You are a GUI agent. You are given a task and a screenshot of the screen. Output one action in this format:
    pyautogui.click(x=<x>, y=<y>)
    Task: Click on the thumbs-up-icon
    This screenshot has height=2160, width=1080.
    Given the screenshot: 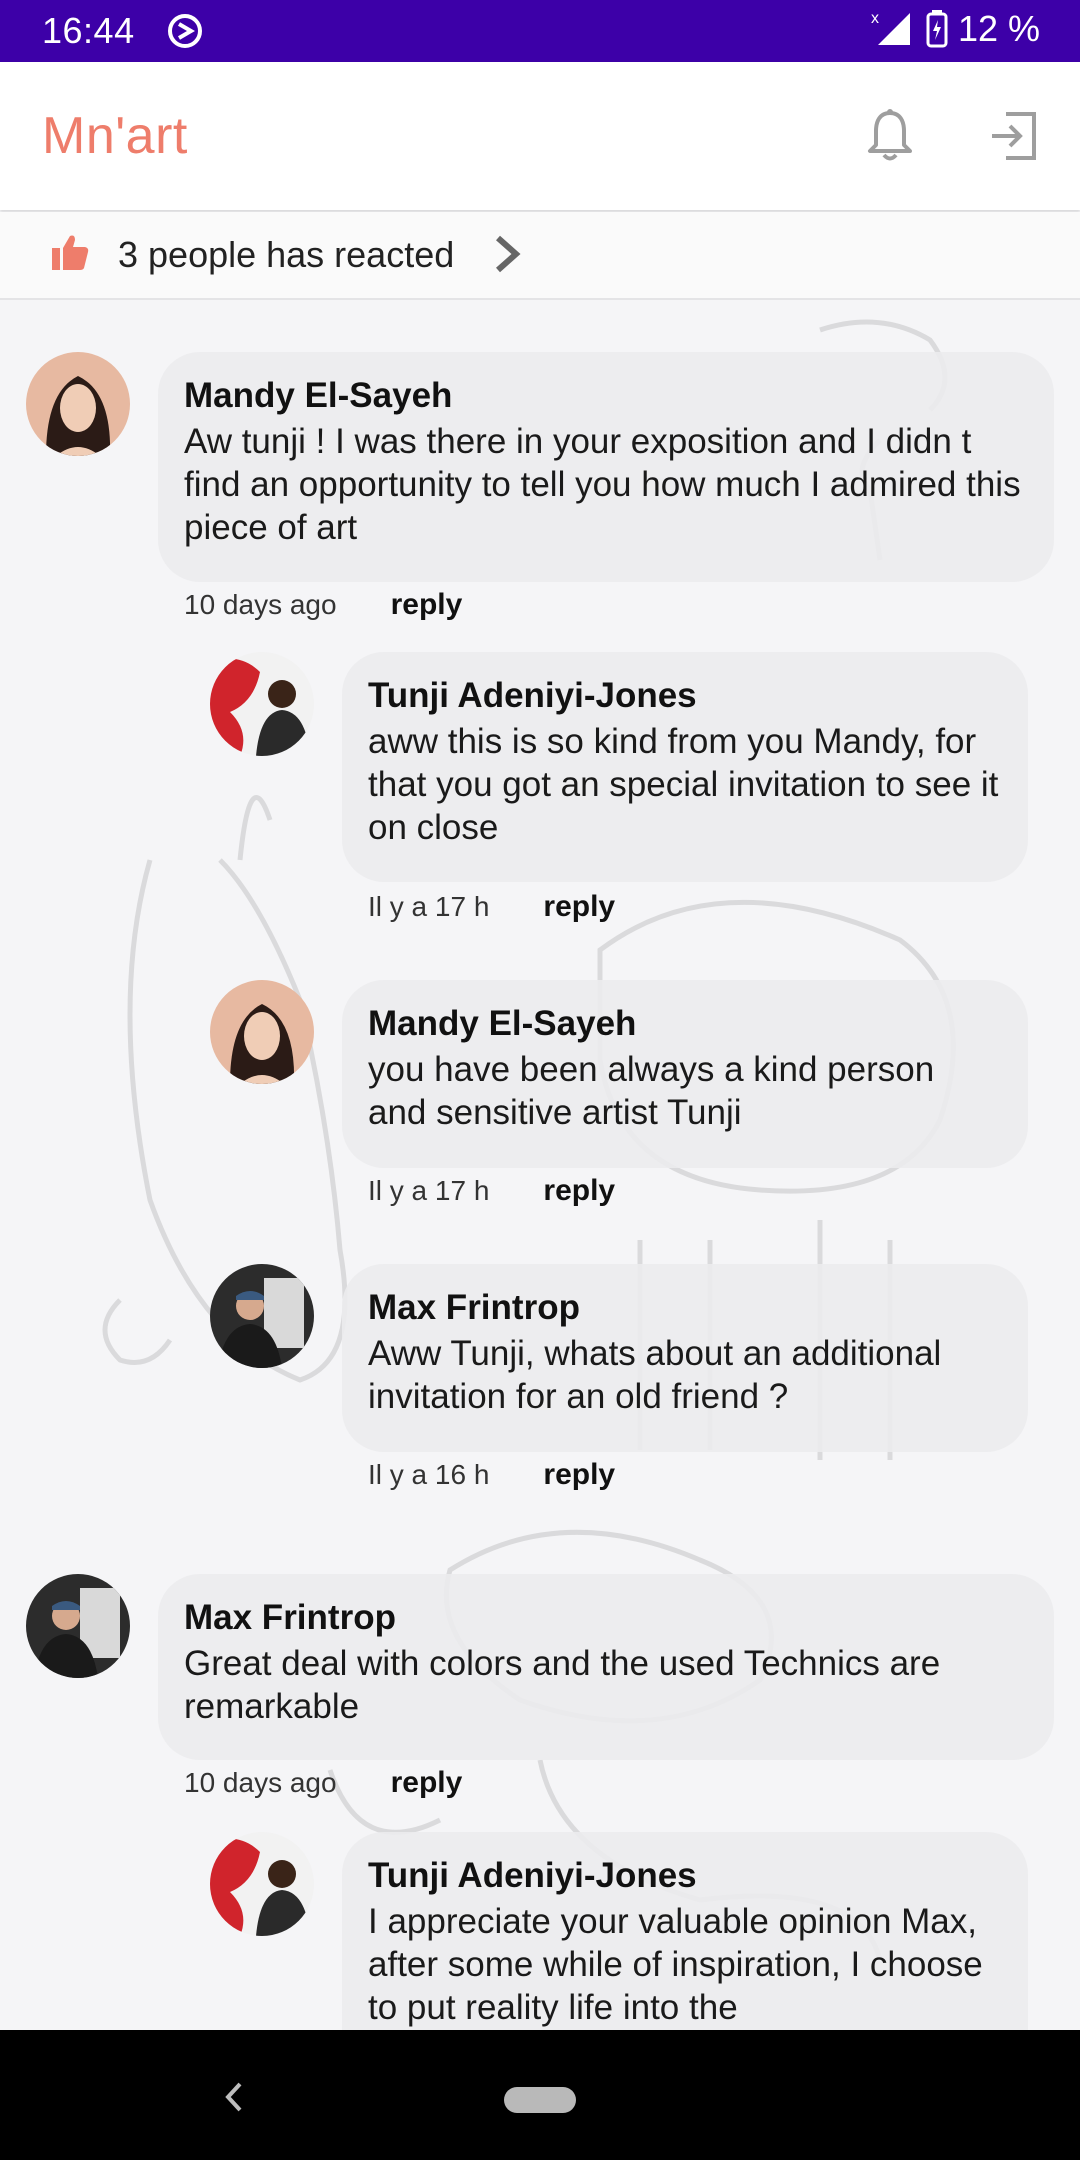 What is the action you would take?
    pyautogui.click(x=70, y=254)
    